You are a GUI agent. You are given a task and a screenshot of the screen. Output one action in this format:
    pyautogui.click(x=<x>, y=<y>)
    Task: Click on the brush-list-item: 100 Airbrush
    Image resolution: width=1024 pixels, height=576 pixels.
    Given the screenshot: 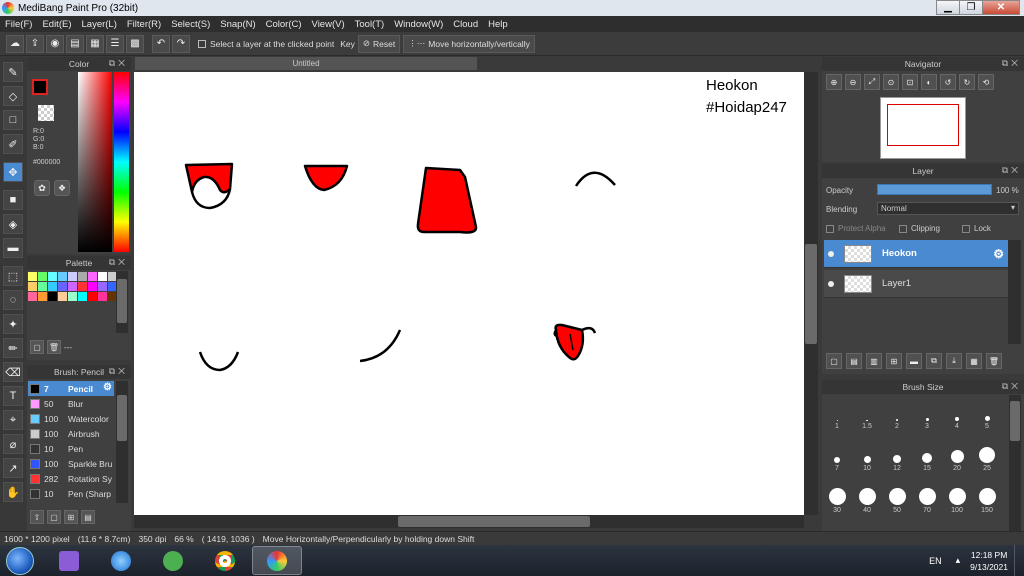 What is the action you would take?
    pyautogui.click(x=71, y=433)
    